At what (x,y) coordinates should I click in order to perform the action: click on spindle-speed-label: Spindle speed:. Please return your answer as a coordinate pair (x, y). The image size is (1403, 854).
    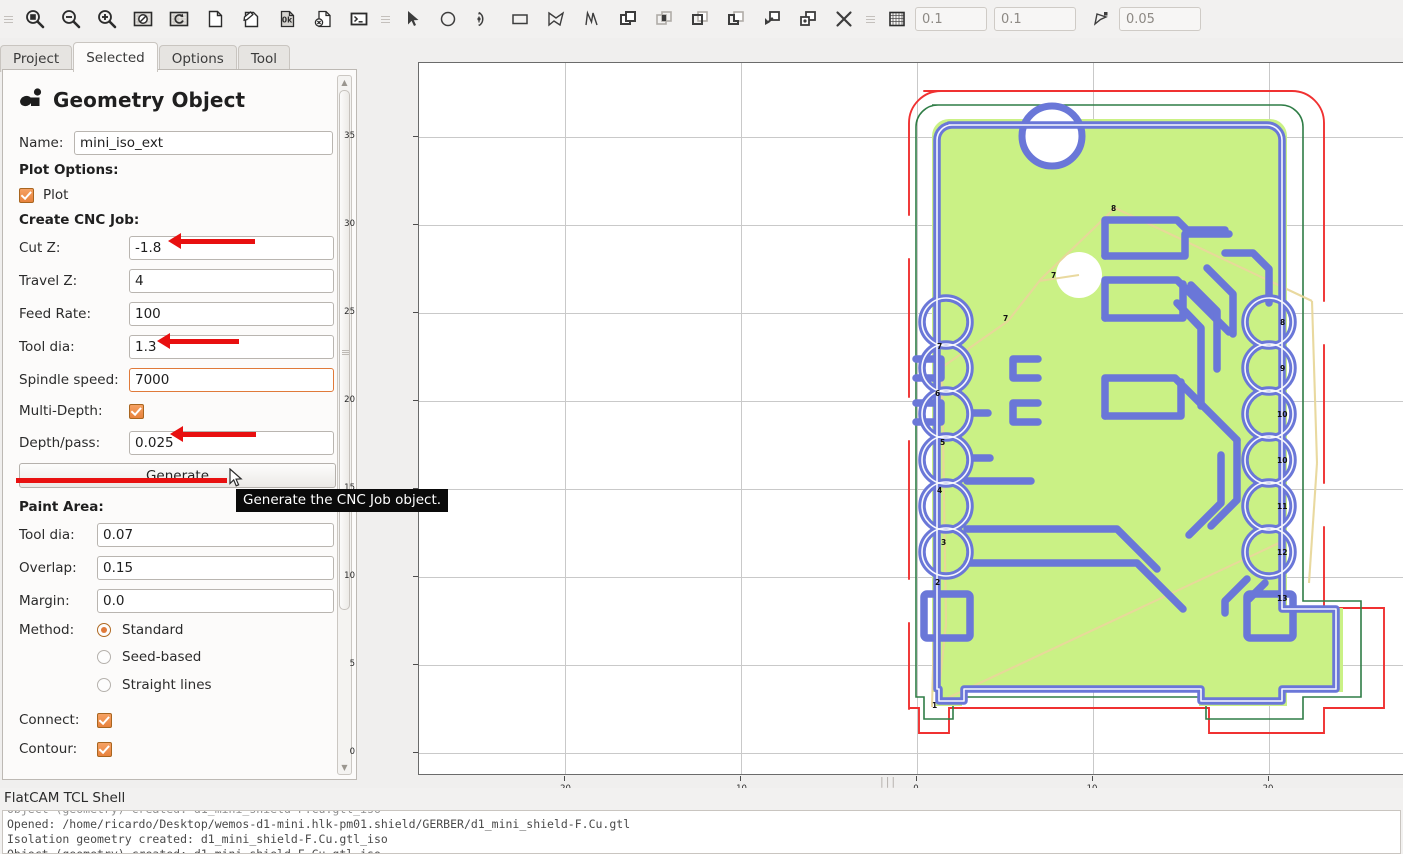
    Looking at the image, I should click on (69, 379).